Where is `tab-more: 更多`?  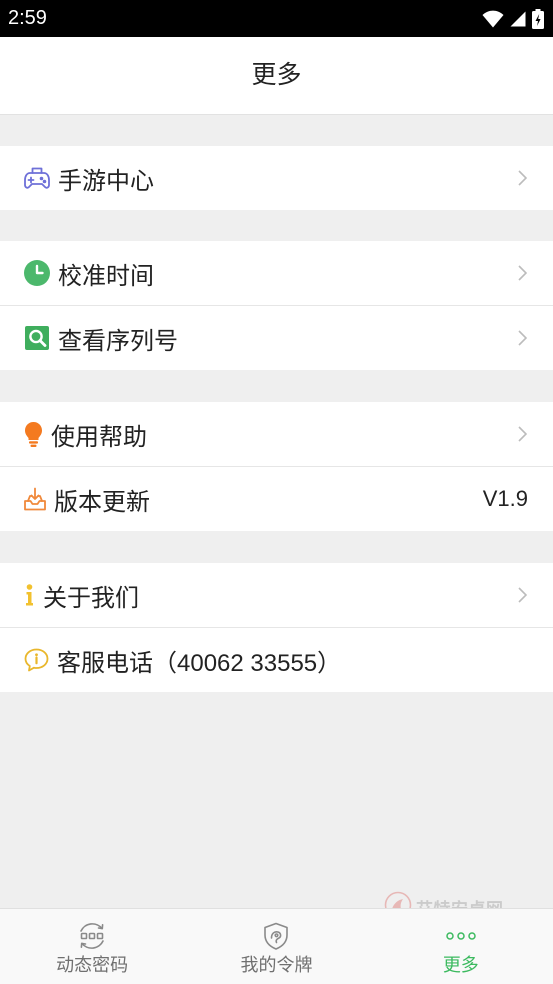 tab-more: 更多 is located at coordinates (461, 946).